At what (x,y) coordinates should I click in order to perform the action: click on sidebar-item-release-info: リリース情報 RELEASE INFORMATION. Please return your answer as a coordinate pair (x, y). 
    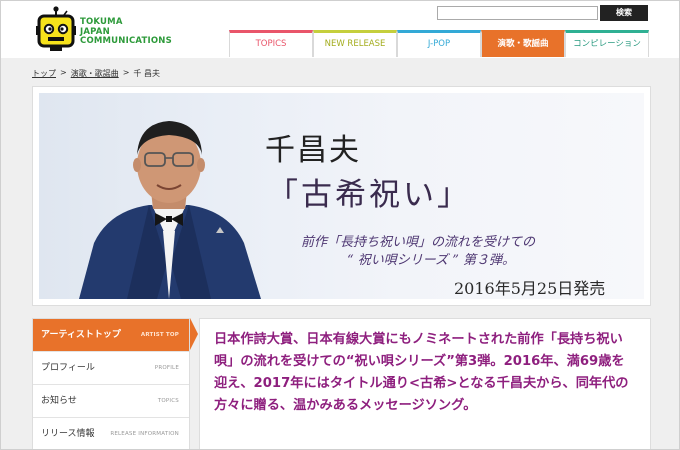
    Looking at the image, I should click on (111, 434).